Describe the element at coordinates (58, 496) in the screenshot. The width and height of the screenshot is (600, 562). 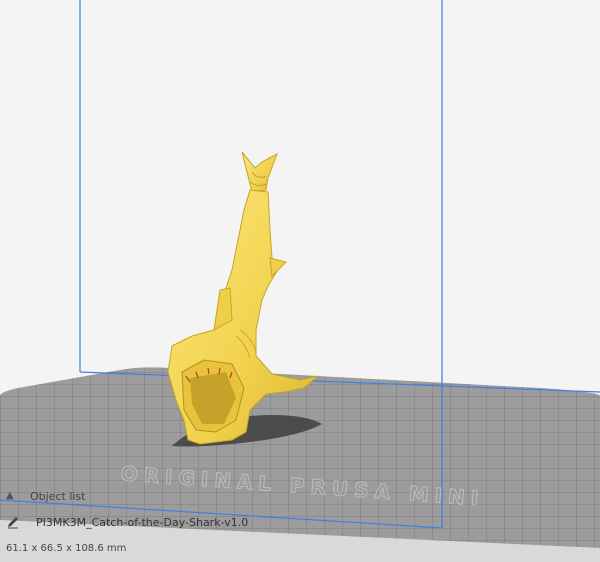
I see `object-list-label: Object list` at that location.